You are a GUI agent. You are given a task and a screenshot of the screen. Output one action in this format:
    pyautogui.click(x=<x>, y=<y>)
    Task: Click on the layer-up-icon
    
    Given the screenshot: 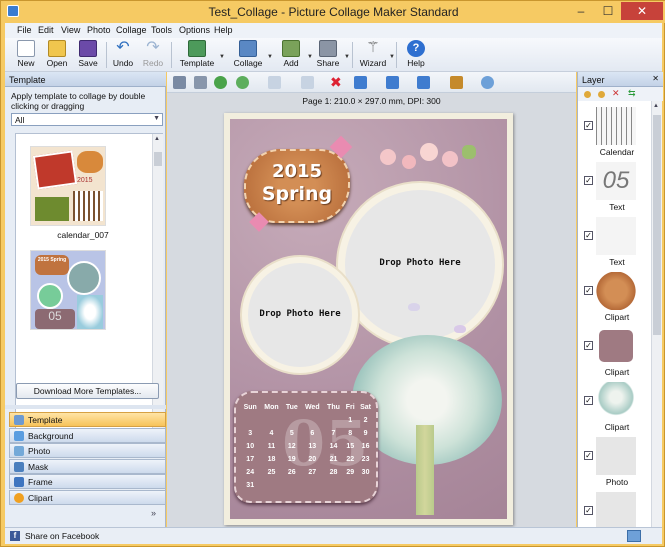 What is the action you would take?
    pyautogui.click(x=587, y=94)
    